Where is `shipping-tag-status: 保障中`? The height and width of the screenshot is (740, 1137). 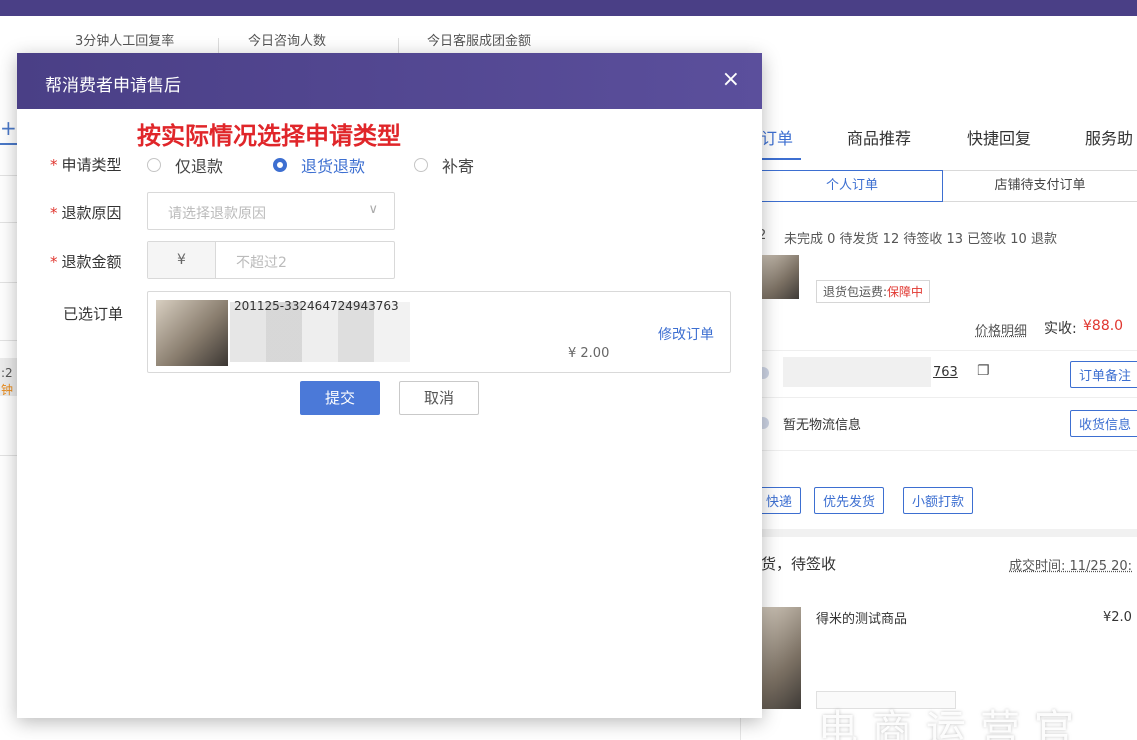 shipping-tag-status: 保障中 is located at coordinates (905, 292).